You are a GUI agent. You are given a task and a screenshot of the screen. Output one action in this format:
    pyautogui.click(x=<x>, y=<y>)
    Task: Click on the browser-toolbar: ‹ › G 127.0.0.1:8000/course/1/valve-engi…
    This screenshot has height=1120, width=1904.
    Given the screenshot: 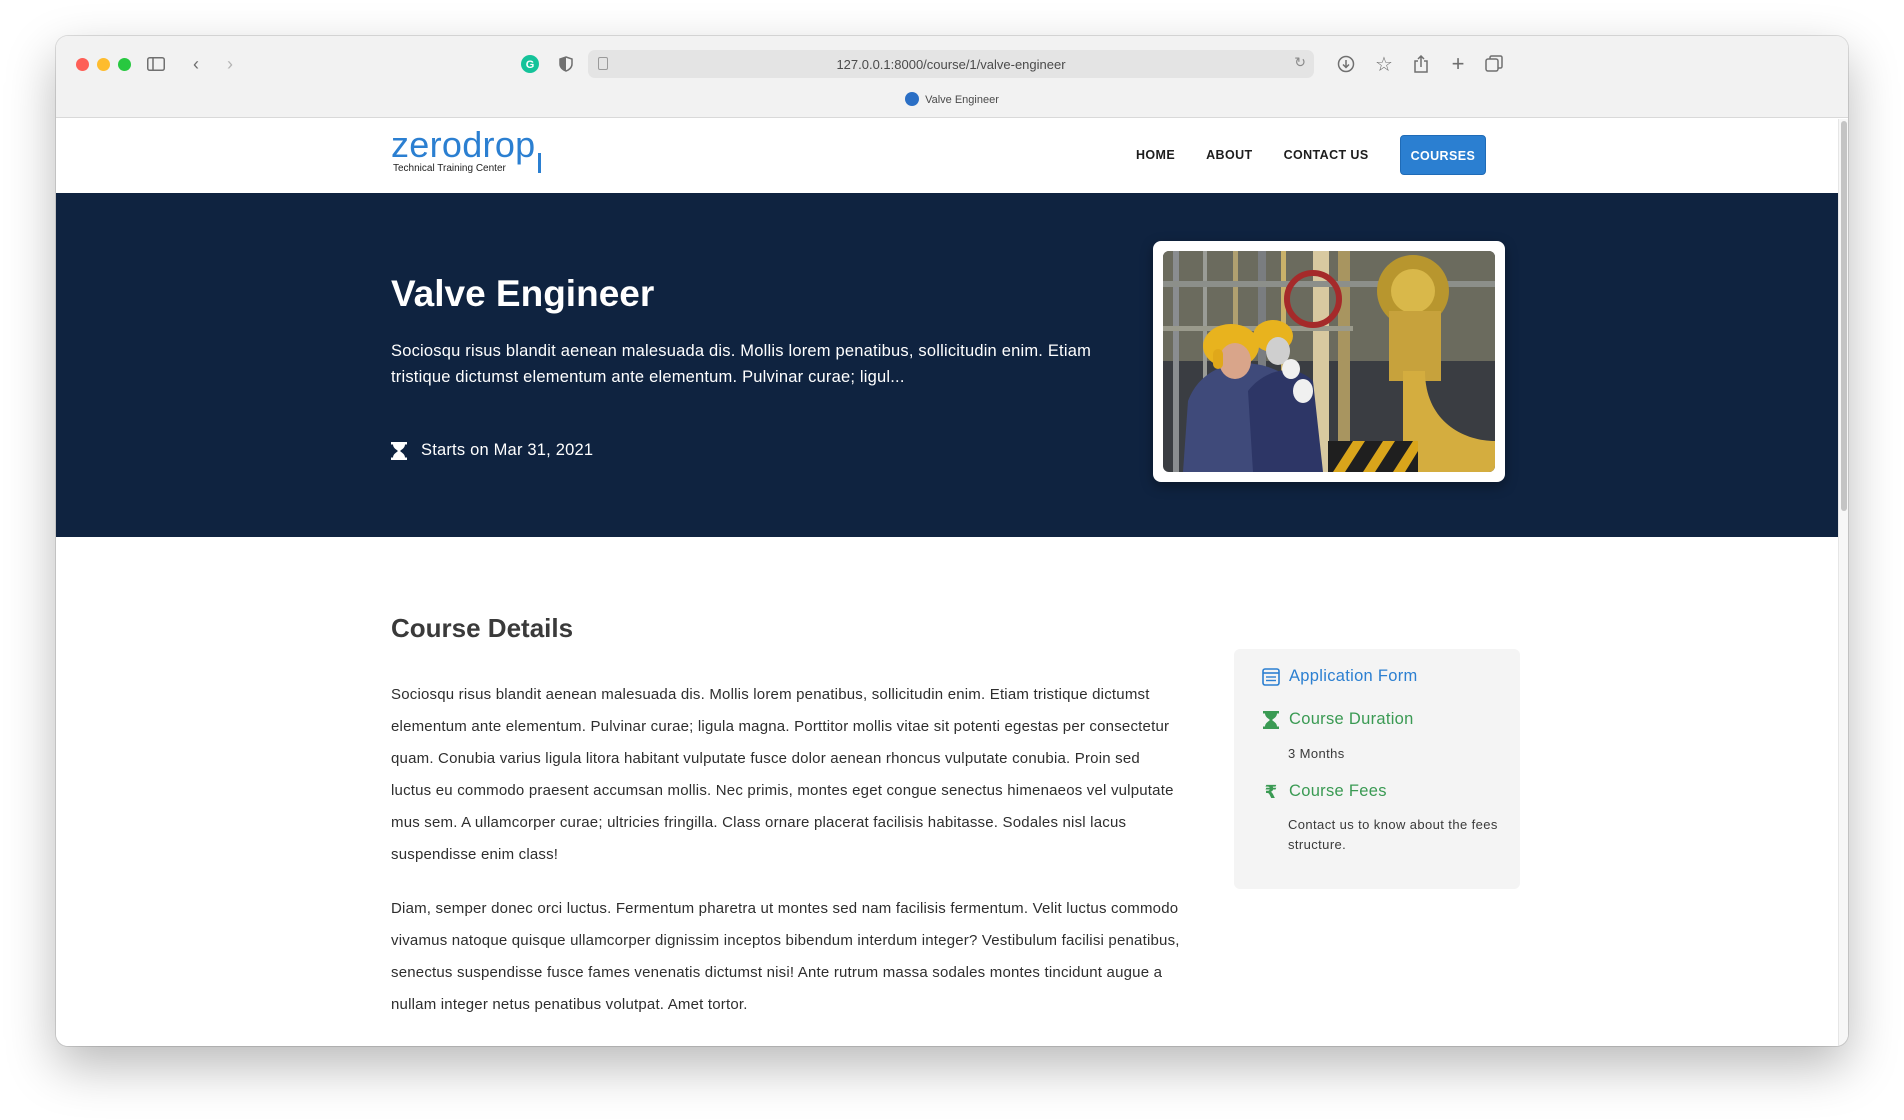 What is the action you would take?
    pyautogui.click(x=952, y=77)
    